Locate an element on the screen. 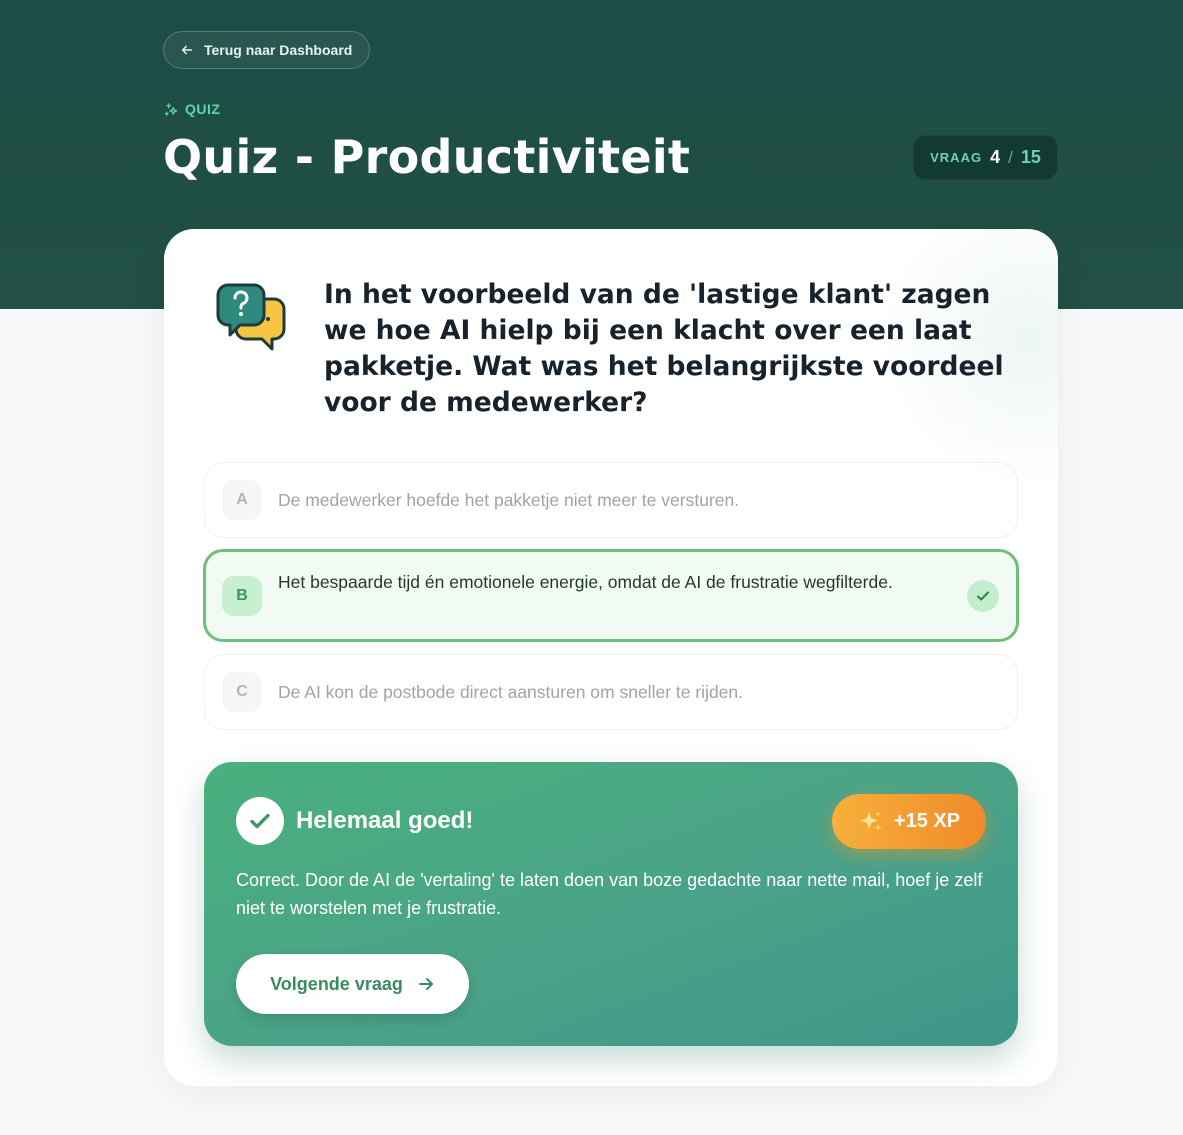  eyebrow-label: QUIZ is located at coordinates (203, 109).